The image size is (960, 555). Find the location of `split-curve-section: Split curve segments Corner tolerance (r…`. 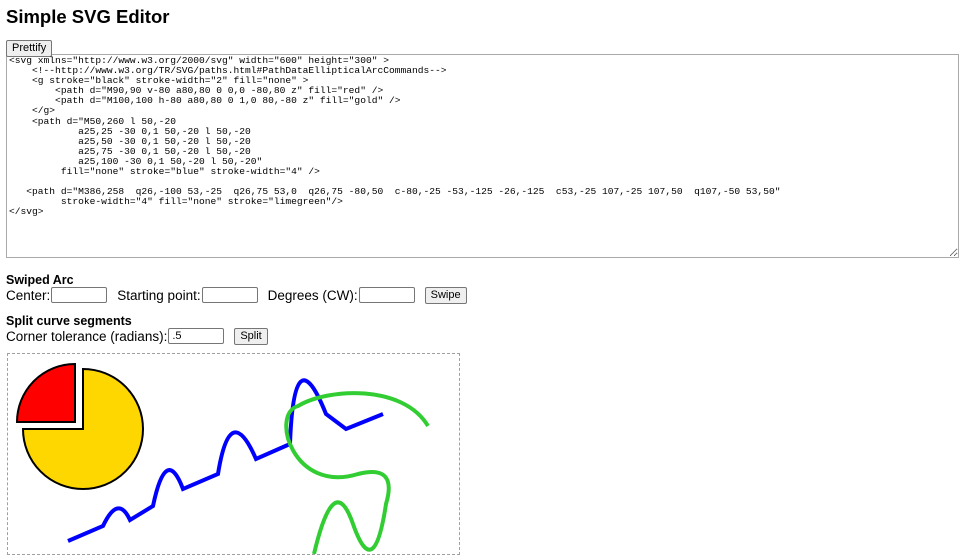

split-curve-section: Split curve segments Corner tolerance (r… is located at coordinates (480, 329).